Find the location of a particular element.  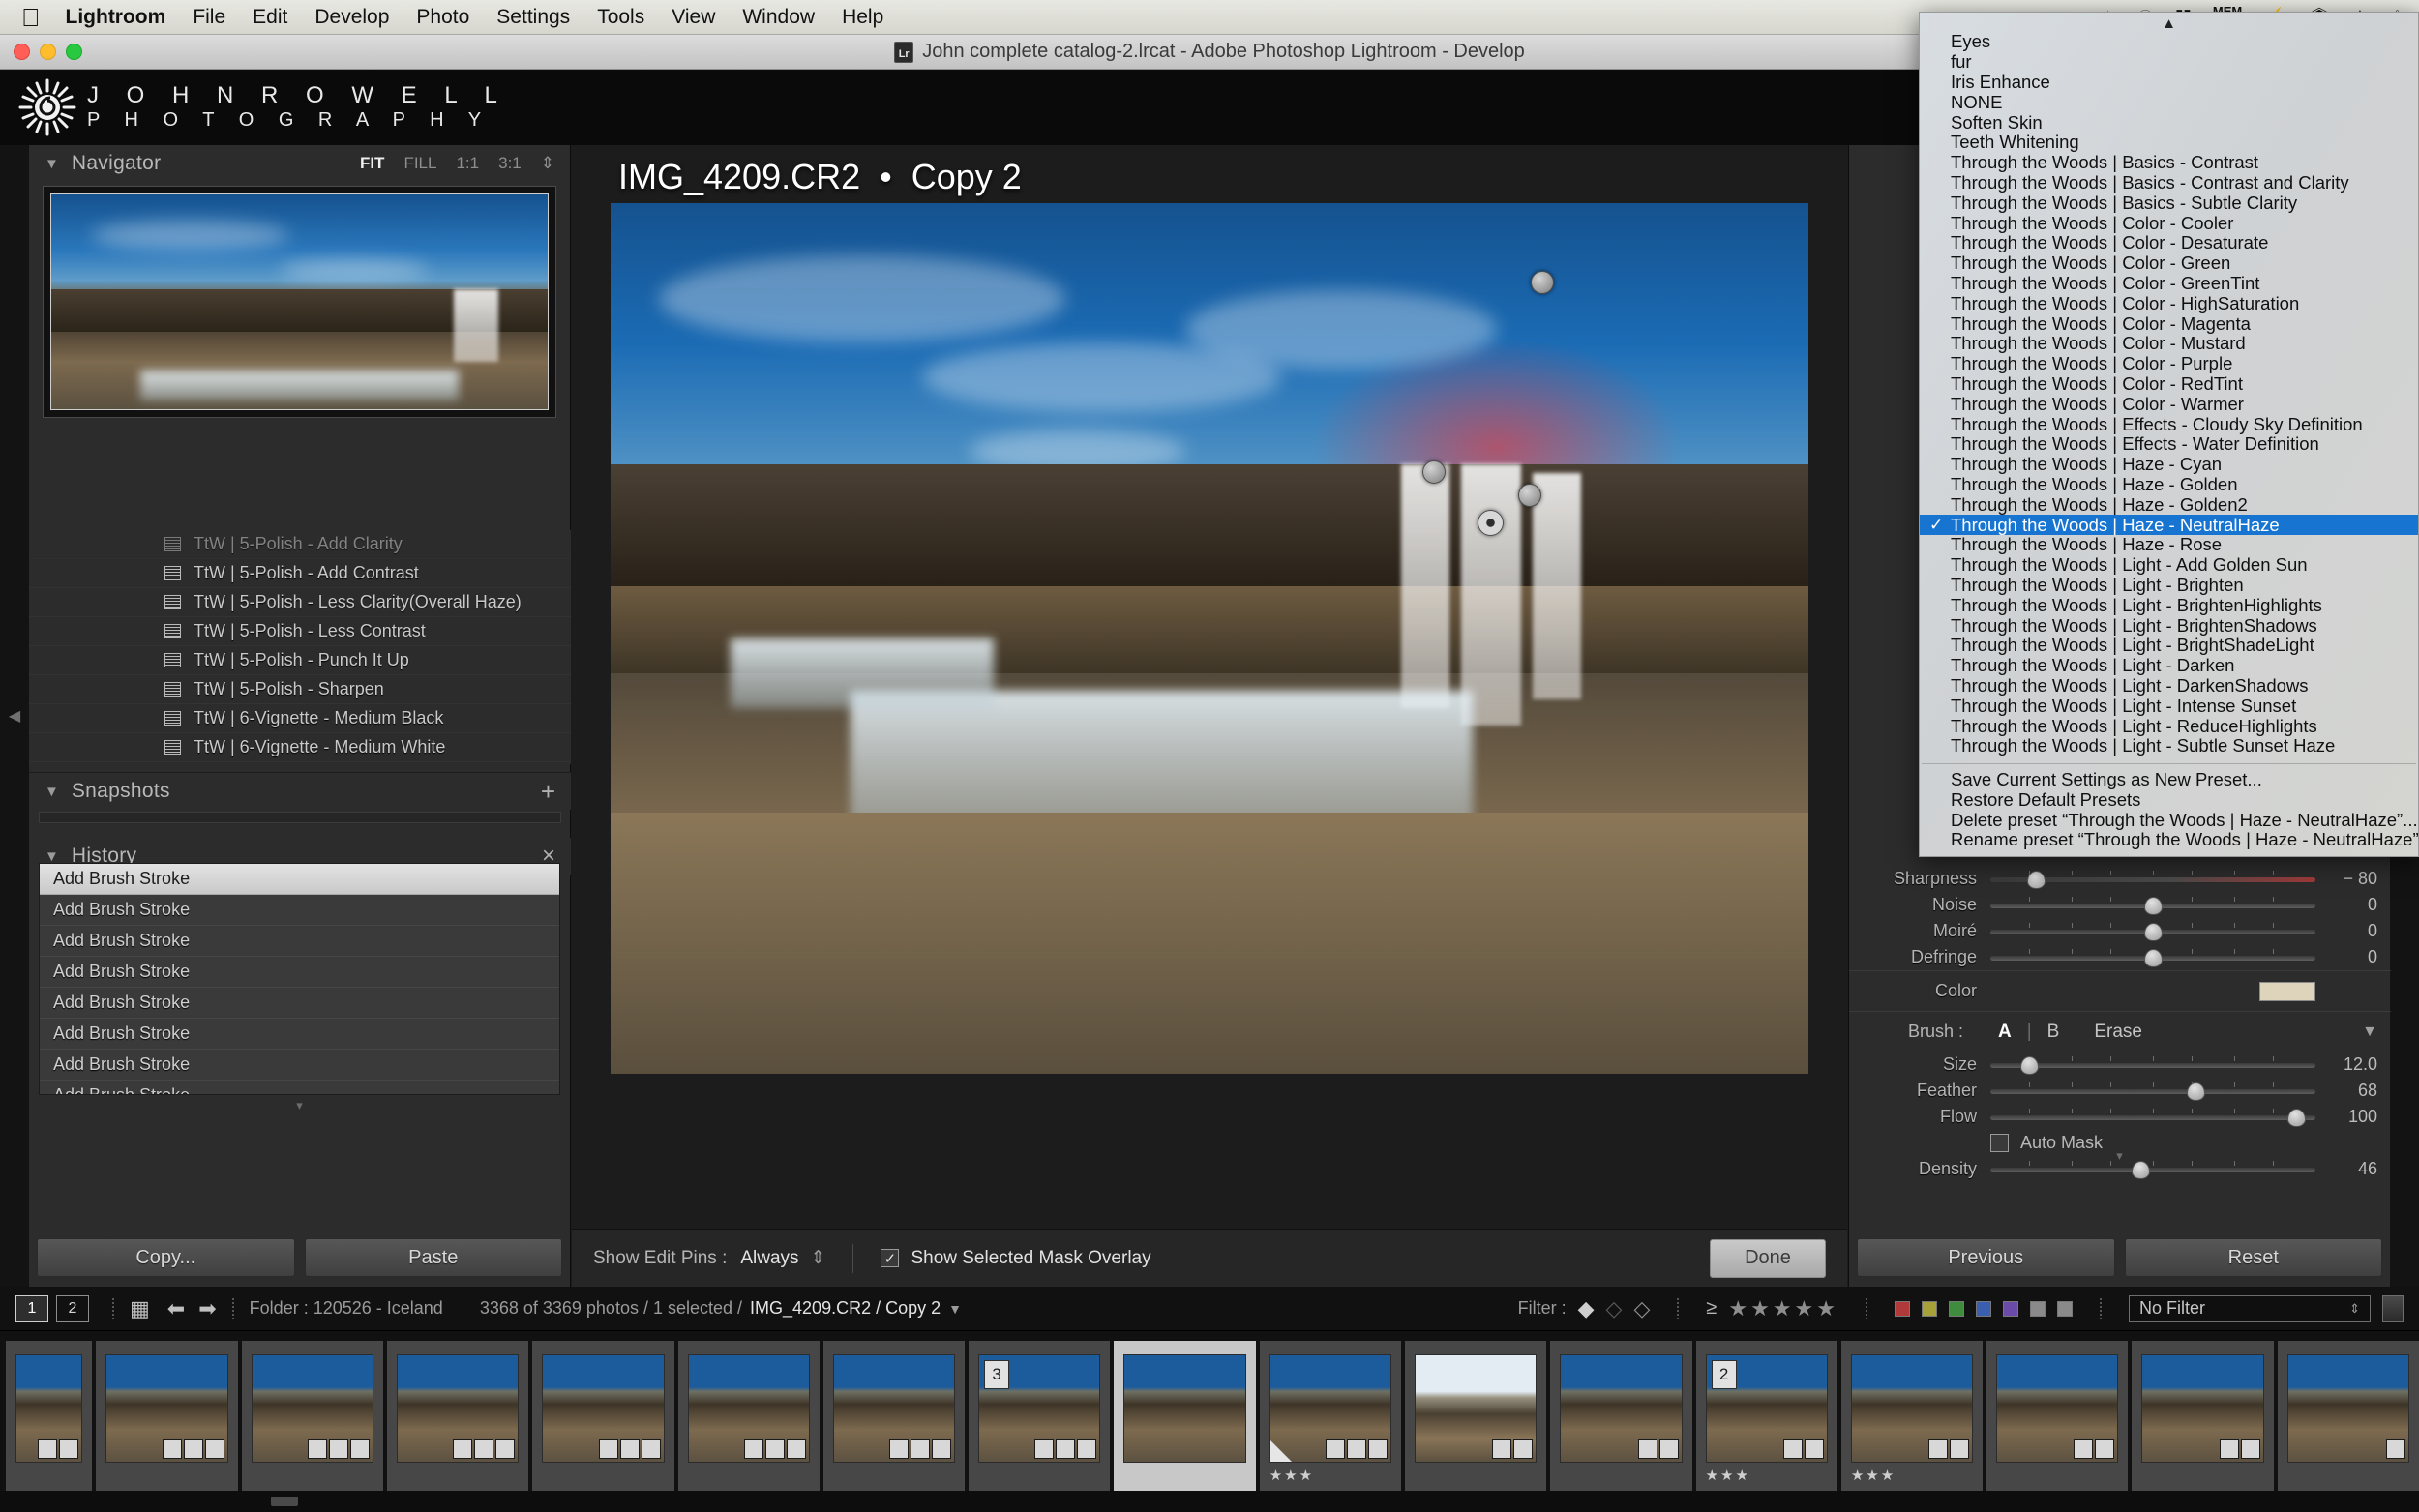

menu-option: fur is located at coordinates (2169, 62).